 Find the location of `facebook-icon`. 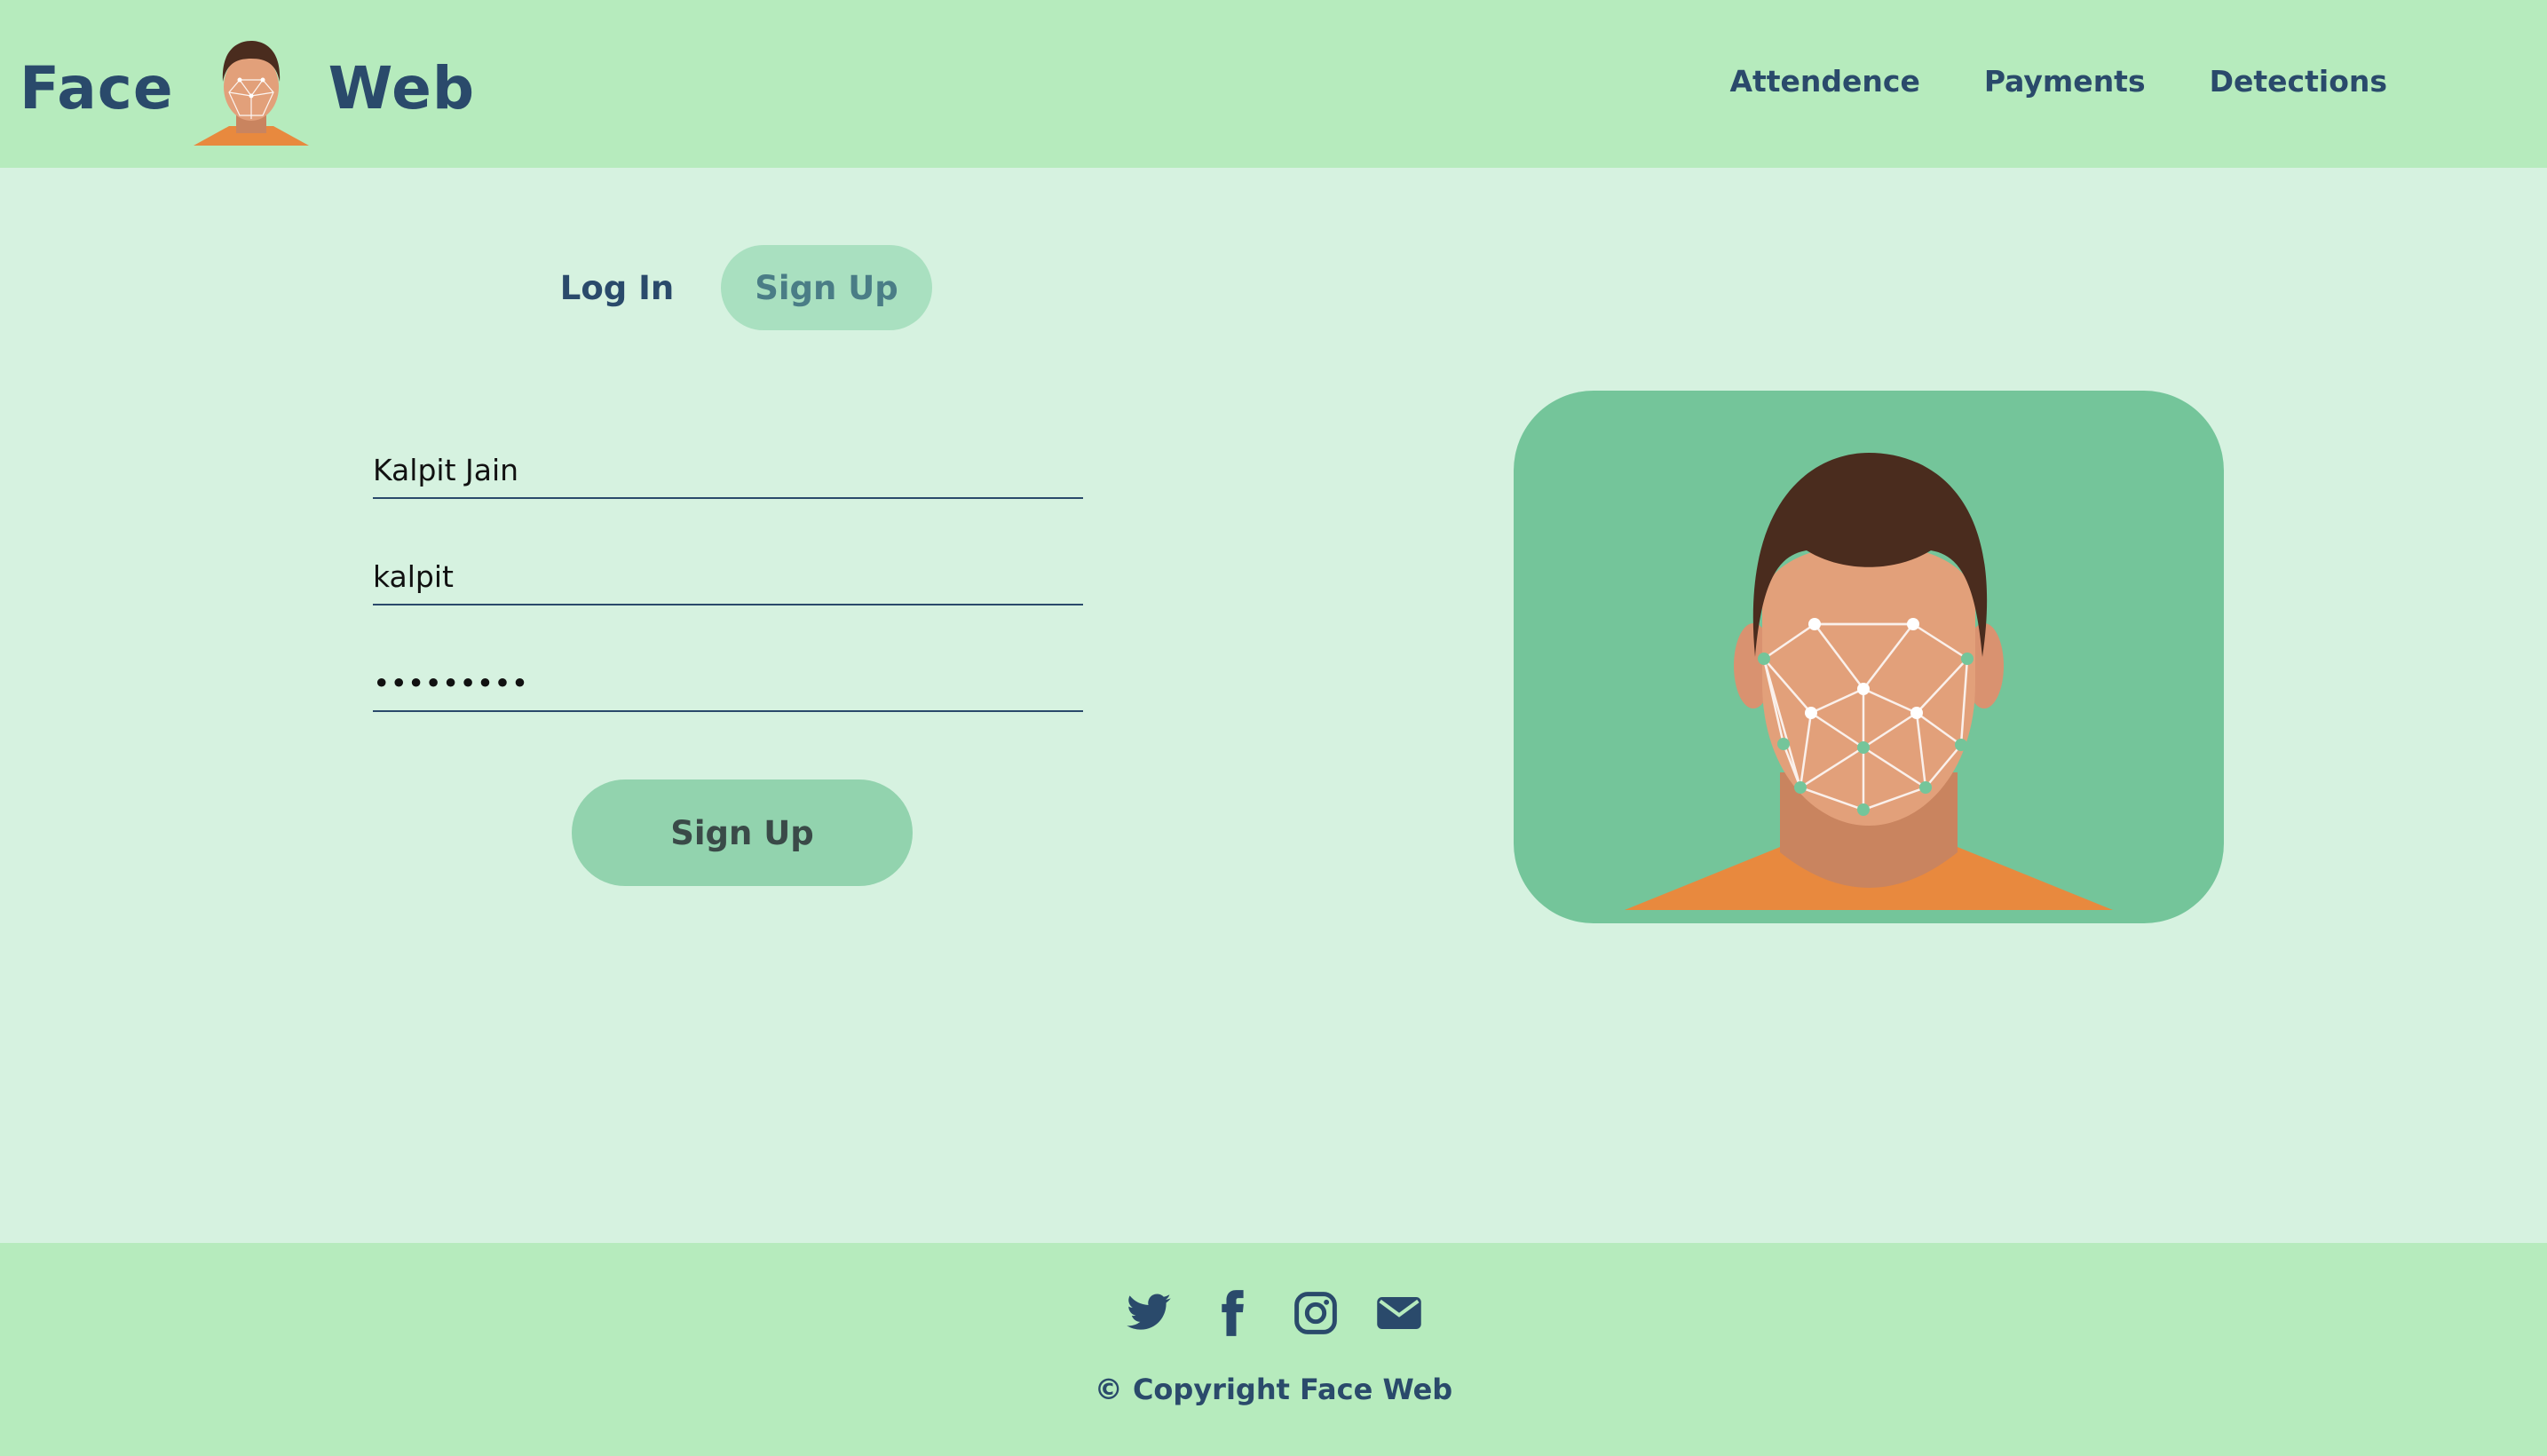

facebook-icon is located at coordinates (1232, 1313).